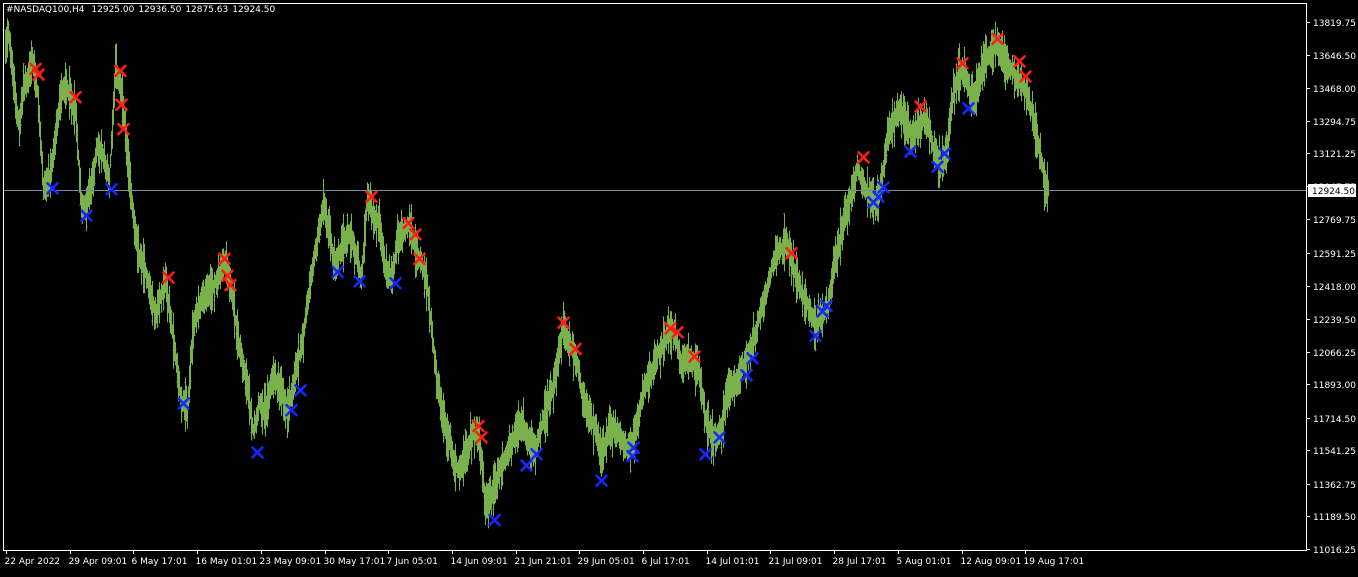 The width and height of the screenshot is (1358, 577). Describe the element at coordinates (1334, 155) in the screenshot. I see `y-tick-label: 13121.25` at that location.